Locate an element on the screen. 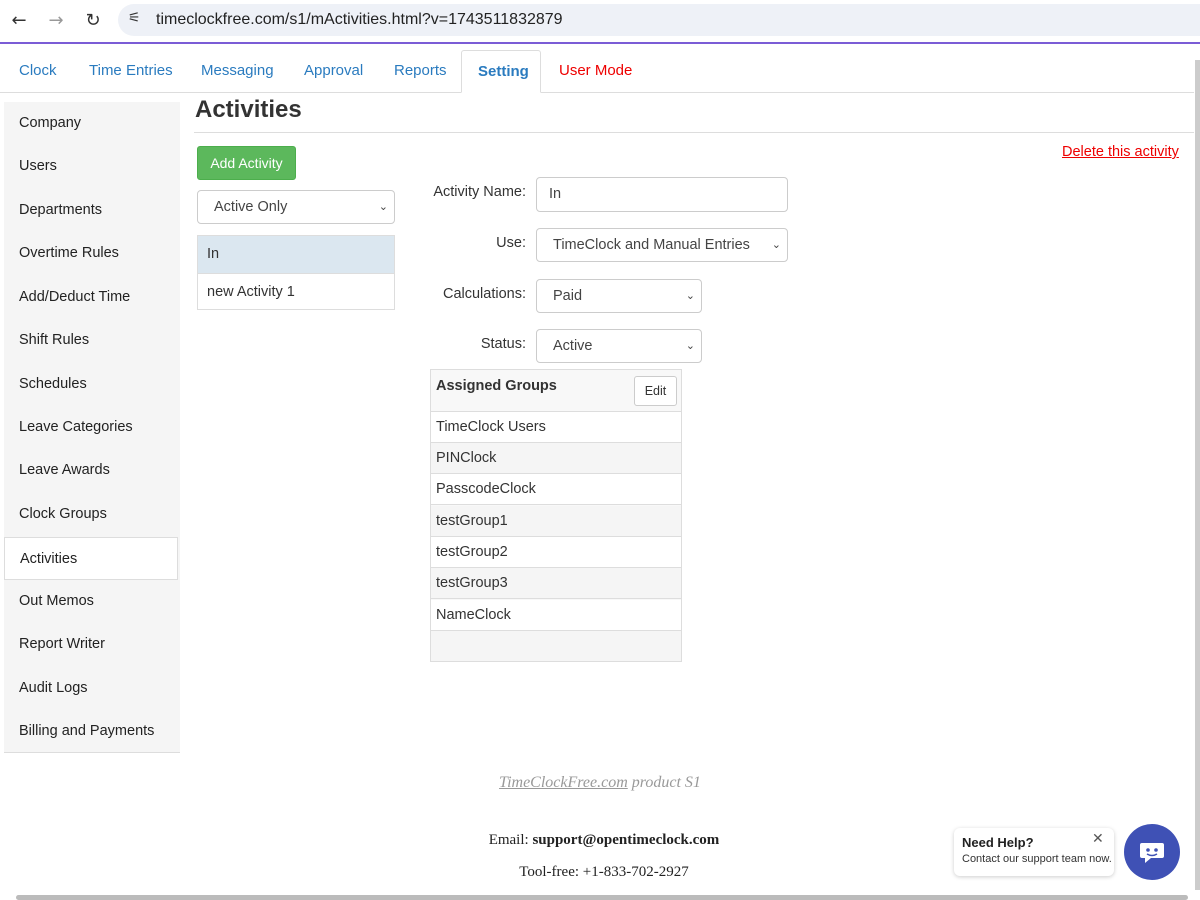  help-subtitle: Contact our support team now. is located at coordinates (1037, 859).